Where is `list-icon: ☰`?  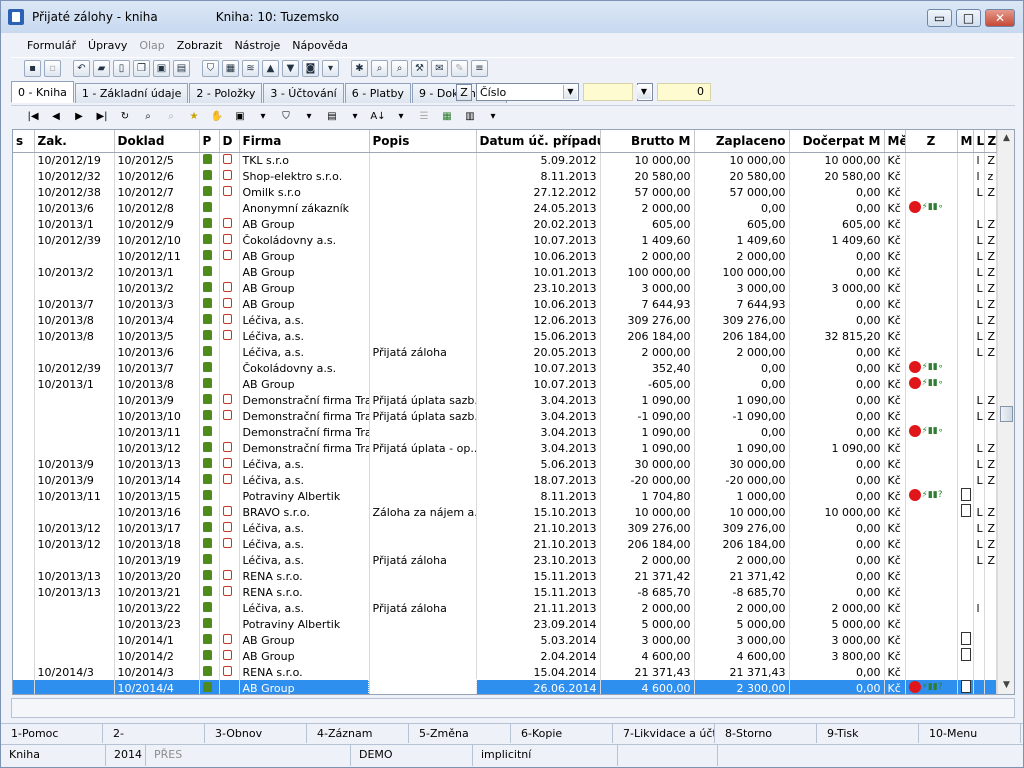 list-icon: ☰ is located at coordinates (424, 117).